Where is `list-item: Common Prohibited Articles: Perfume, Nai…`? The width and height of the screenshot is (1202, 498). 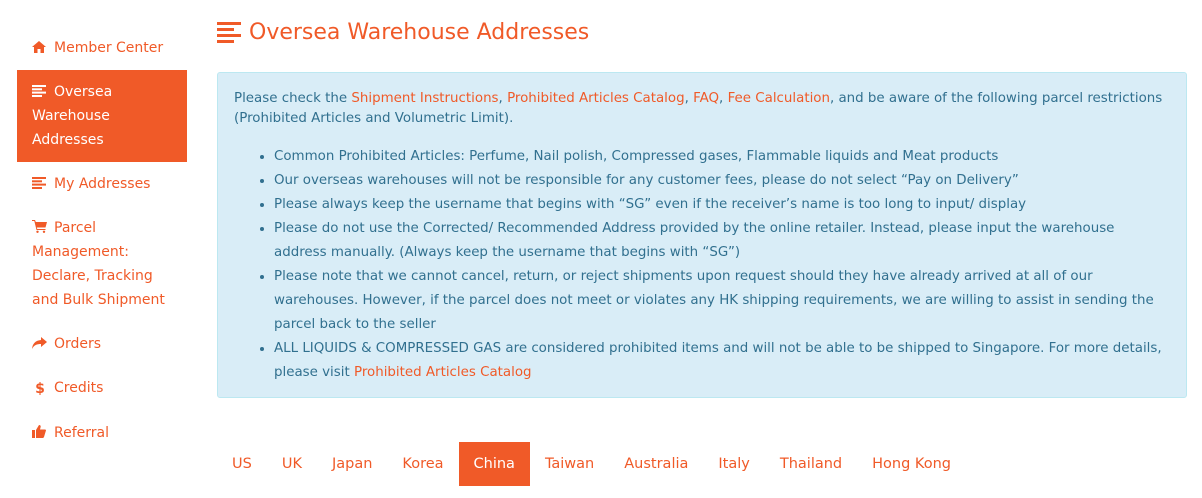
list-item: Common Prohibited Articles: Perfume, Nai… is located at coordinates (722, 157).